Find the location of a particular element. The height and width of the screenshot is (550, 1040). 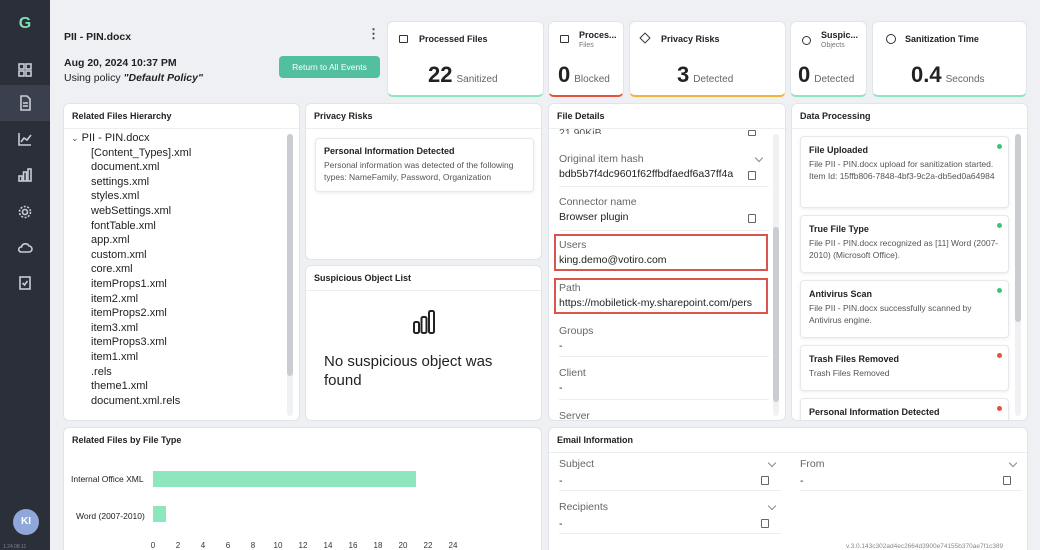

processed-files-value: 22 is located at coordinates (440, 74).